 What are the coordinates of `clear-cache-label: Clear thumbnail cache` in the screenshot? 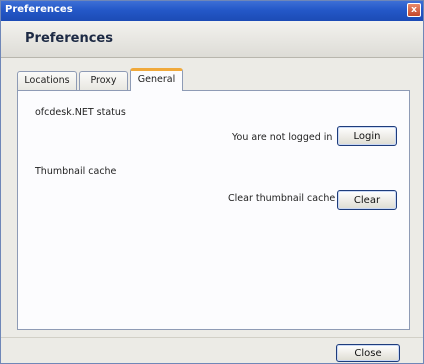 It's located at (282, 198).